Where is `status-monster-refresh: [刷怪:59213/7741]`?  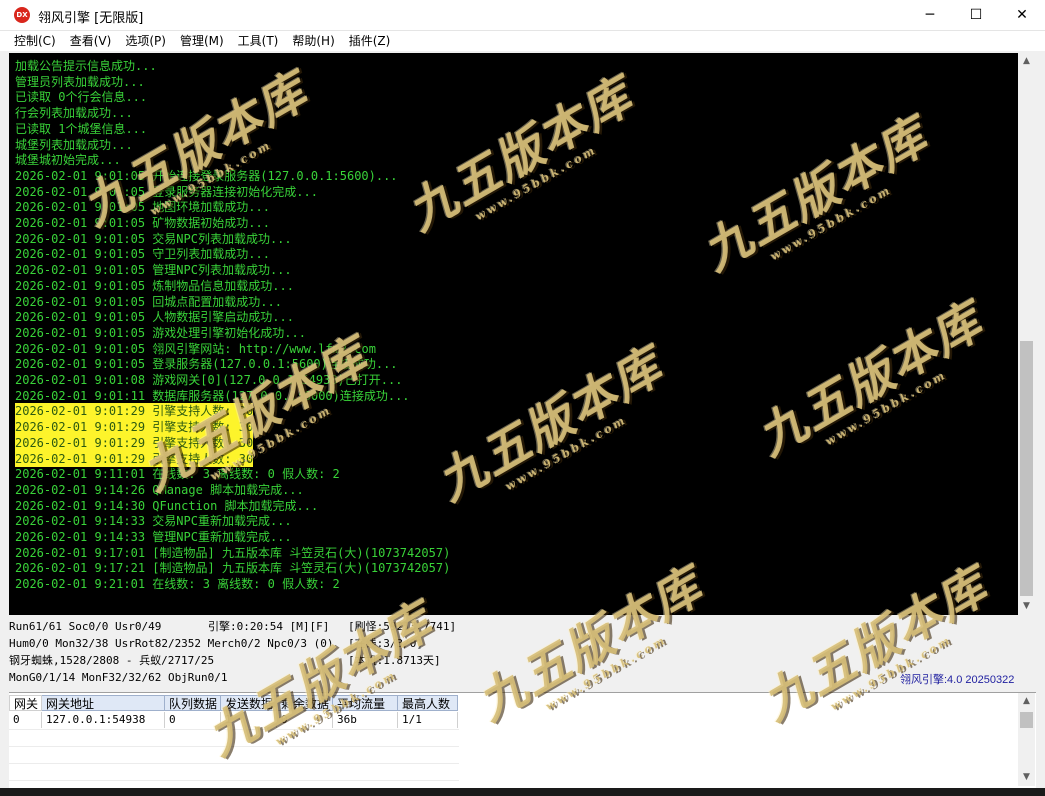 status-monster-refresh: [刷怪:59213/7741] is located at coordinates (402, 626).